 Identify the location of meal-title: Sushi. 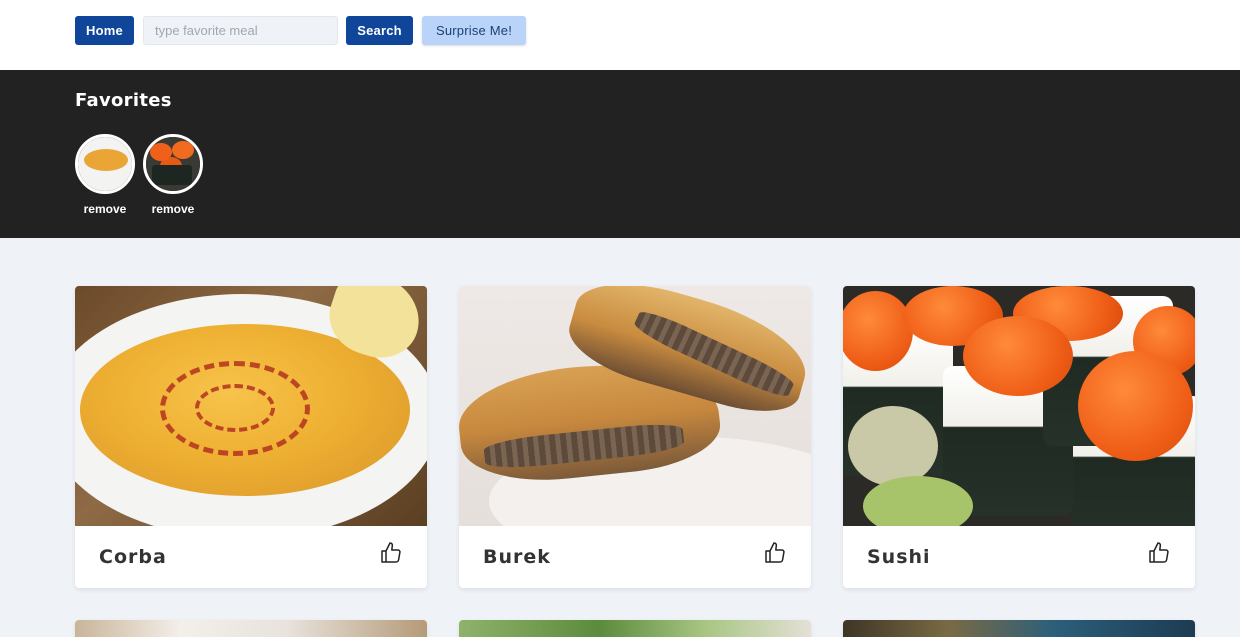
(899, 557).